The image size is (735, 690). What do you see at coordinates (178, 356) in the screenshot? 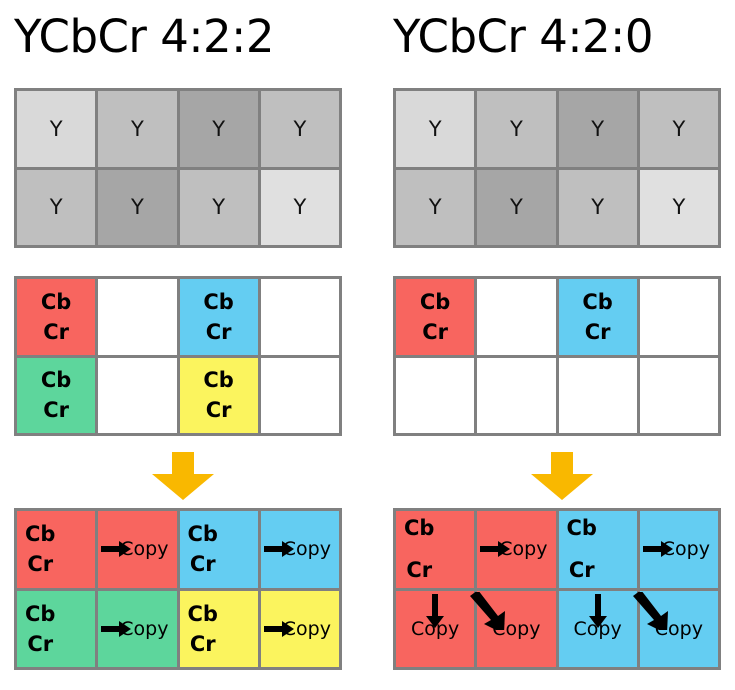
I see `chroma-grid-422: Cb Cr Cb Cr Cb Cr Cb Cr` at bounding box center [178, 356].